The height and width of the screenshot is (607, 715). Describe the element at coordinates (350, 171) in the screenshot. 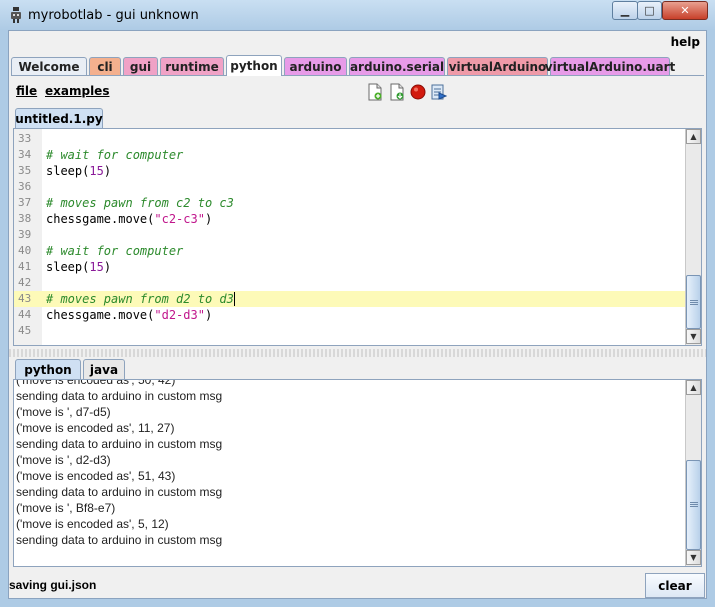

I see `code-line: 35 sleep(15)` at that location.